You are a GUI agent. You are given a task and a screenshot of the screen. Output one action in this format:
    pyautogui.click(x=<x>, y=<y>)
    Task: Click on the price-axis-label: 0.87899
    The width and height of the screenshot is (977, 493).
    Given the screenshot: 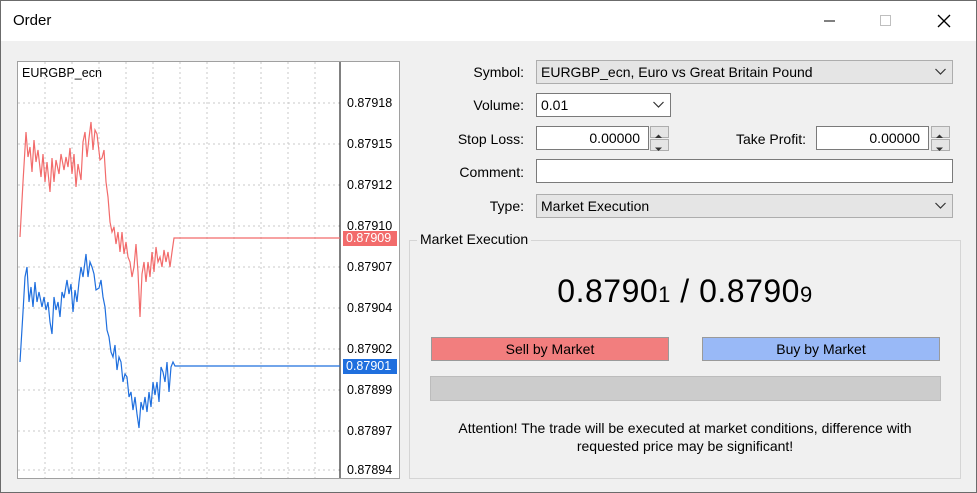 What is the action you would take?
    pyautogui.click(x=370, y=390)
    